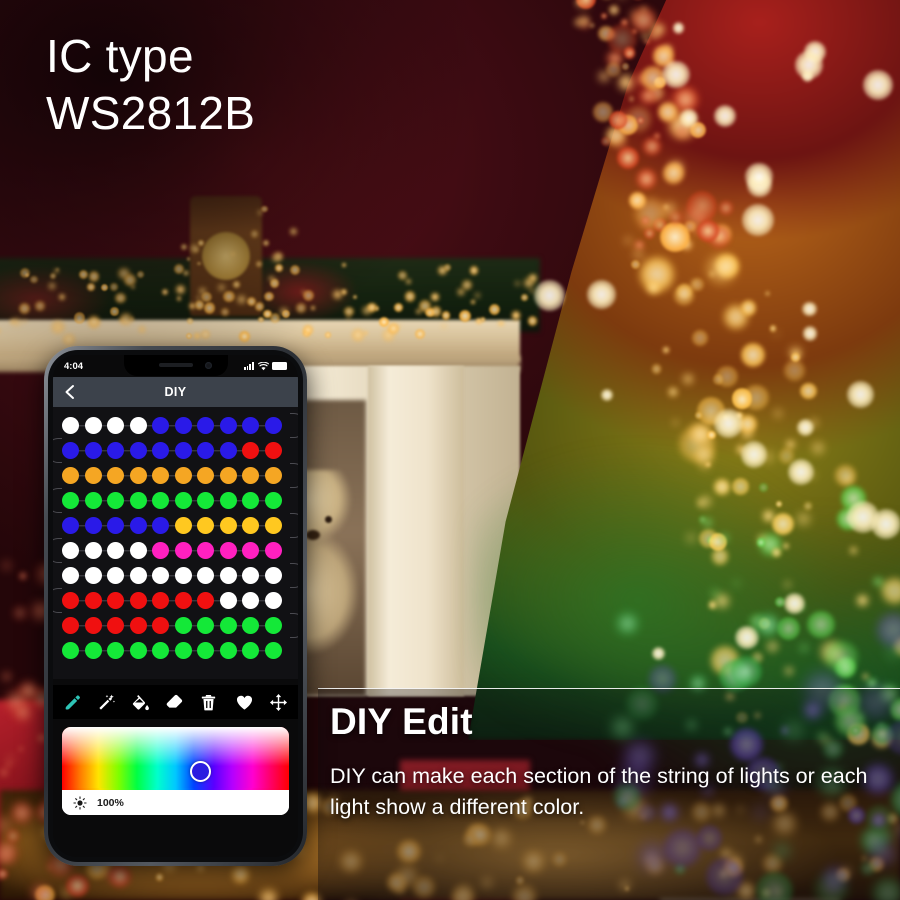 The image size is (900, 900). I want to click on led-canvas, so click(175, 543).